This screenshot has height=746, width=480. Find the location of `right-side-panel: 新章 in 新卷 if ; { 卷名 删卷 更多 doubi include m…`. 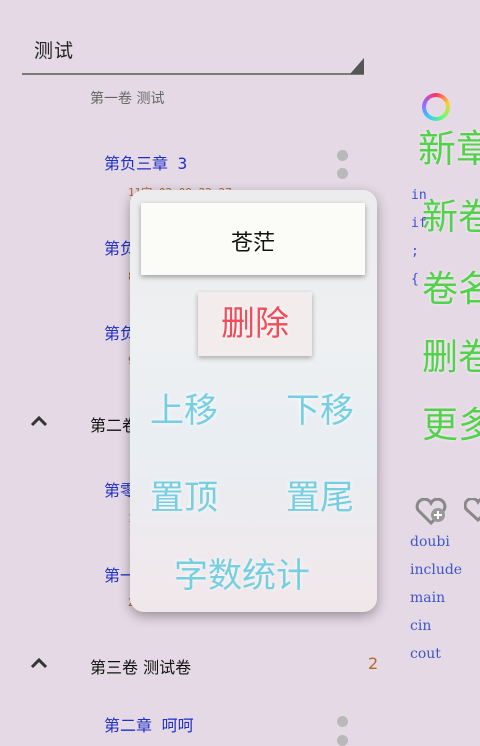

right-side-panel: 新章 in 新卷 if ; { 卷名 删卷 更多 doubi include m… is located at coordinates (444, 390).